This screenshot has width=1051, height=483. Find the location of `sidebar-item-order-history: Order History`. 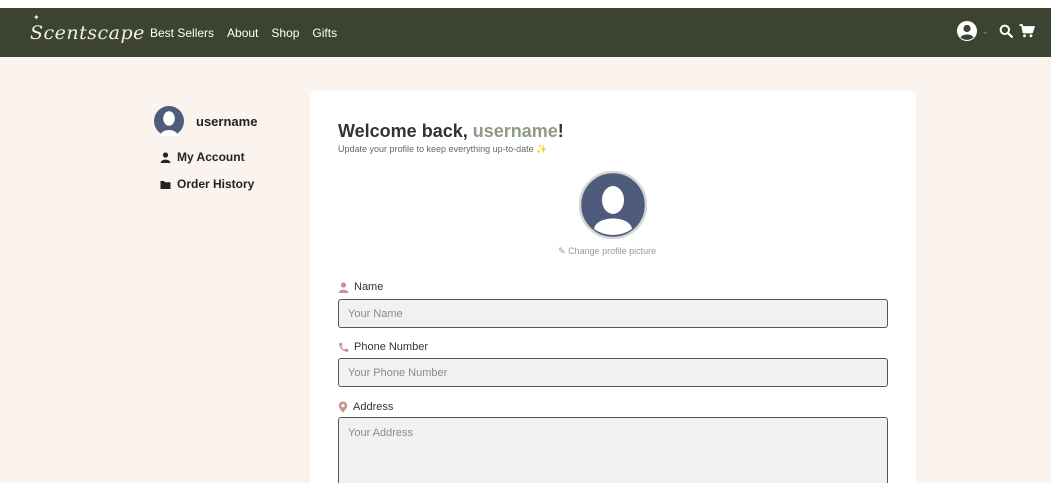

sidebar-item-order-history: Order History is located at coordinates (227, 184).